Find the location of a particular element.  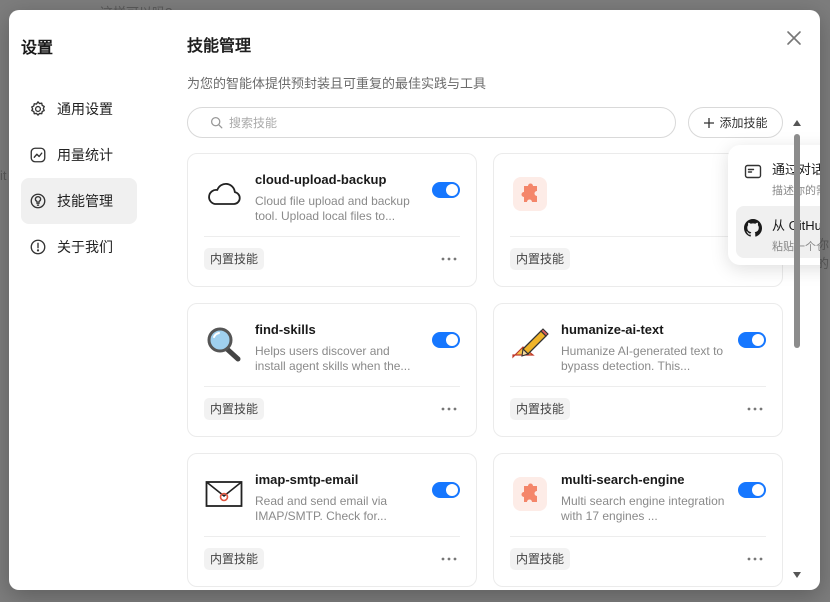

close-icon is located at coordinates (794, 38).